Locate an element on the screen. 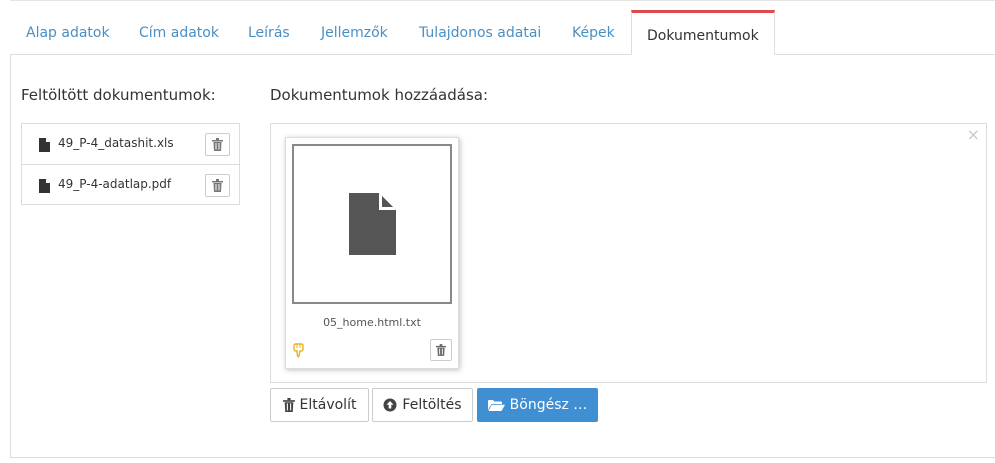 The image size is (995, 463). uploaded-docs-list: 49_P-4_datashit.xls 49_P-4-adatlap.pdf is located at coordinates (130, 164).